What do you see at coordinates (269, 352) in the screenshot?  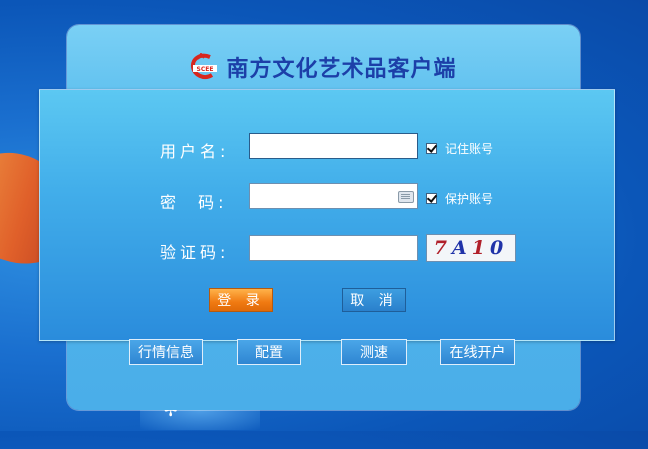 I see `config-button: 配置` at bounding box center [269, 352].